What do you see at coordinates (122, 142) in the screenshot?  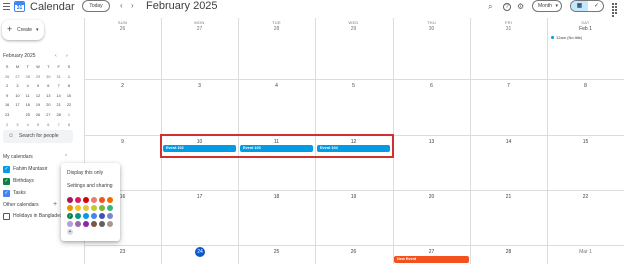 I see `day-number: 9` at bounding box center [122, 142].